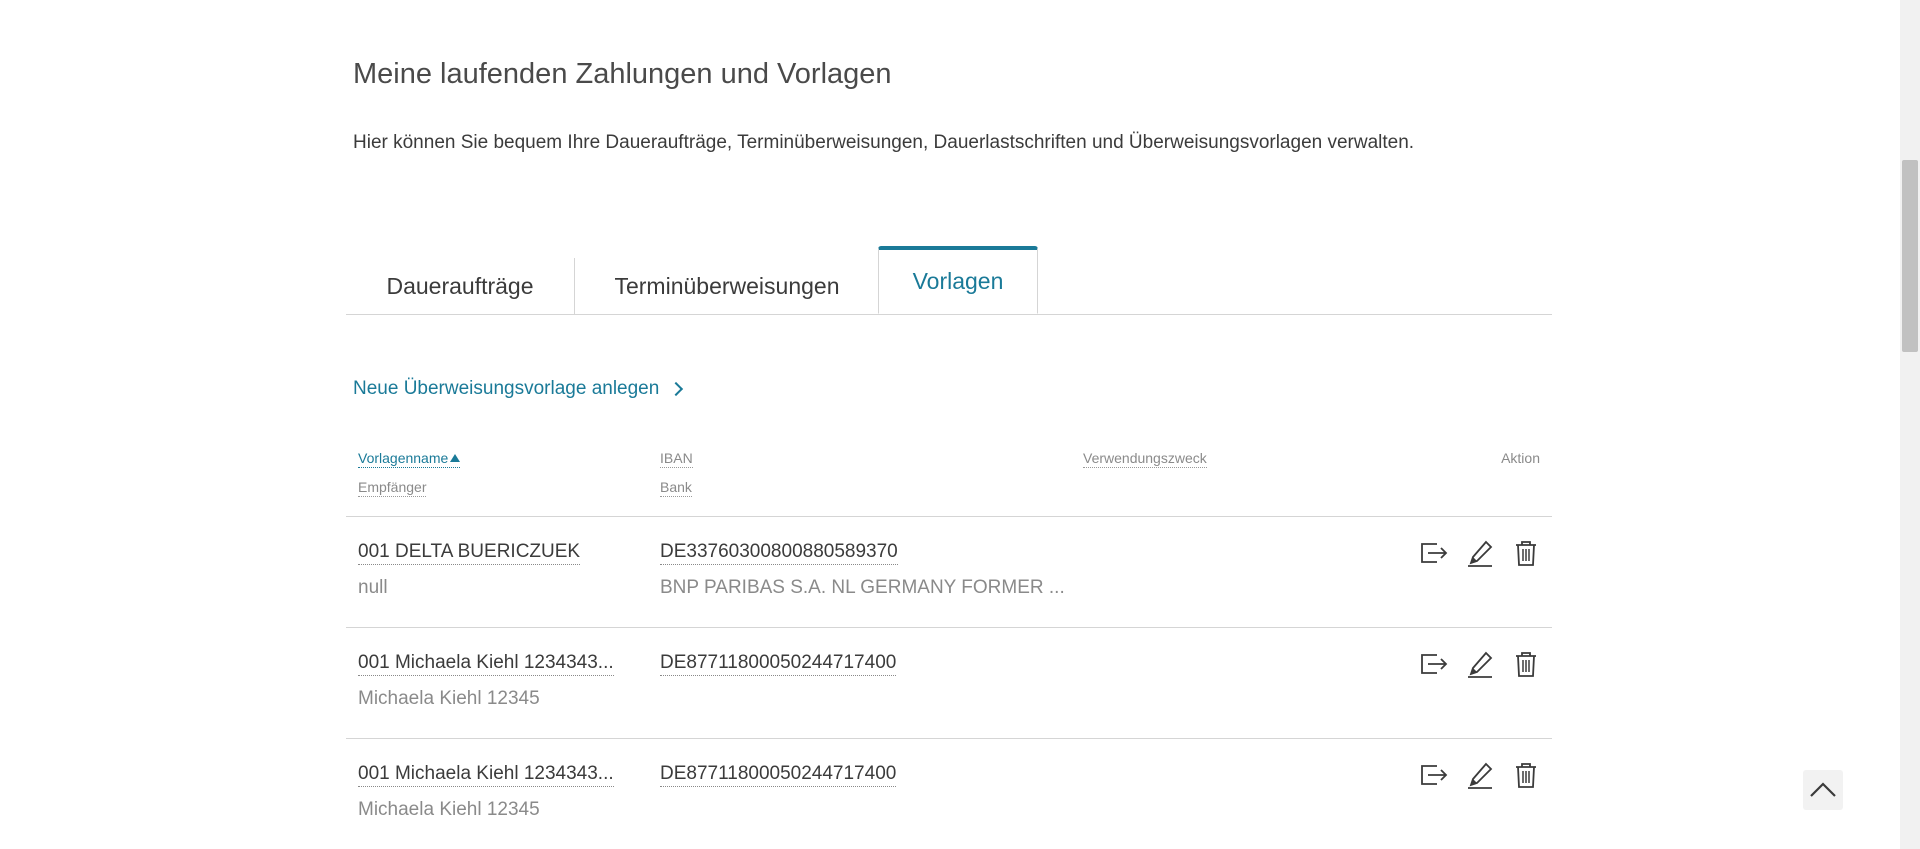 This screenshot has width=1920, height=849. Describe the element at coordinates (958, 280) in the screenshot. I see `tab-vorlagen: Vorlagen` at that location.